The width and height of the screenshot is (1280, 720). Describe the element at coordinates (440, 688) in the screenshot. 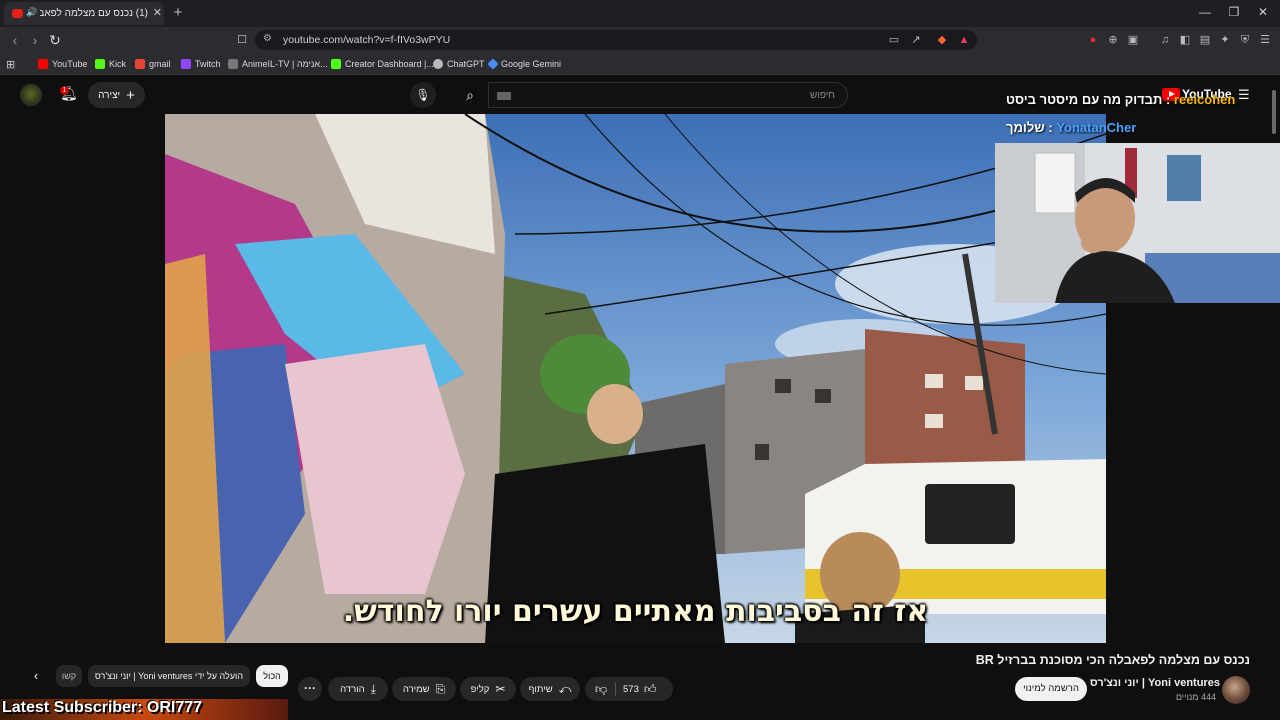

I see `bookmark-save-icon: ⎘` at that location.